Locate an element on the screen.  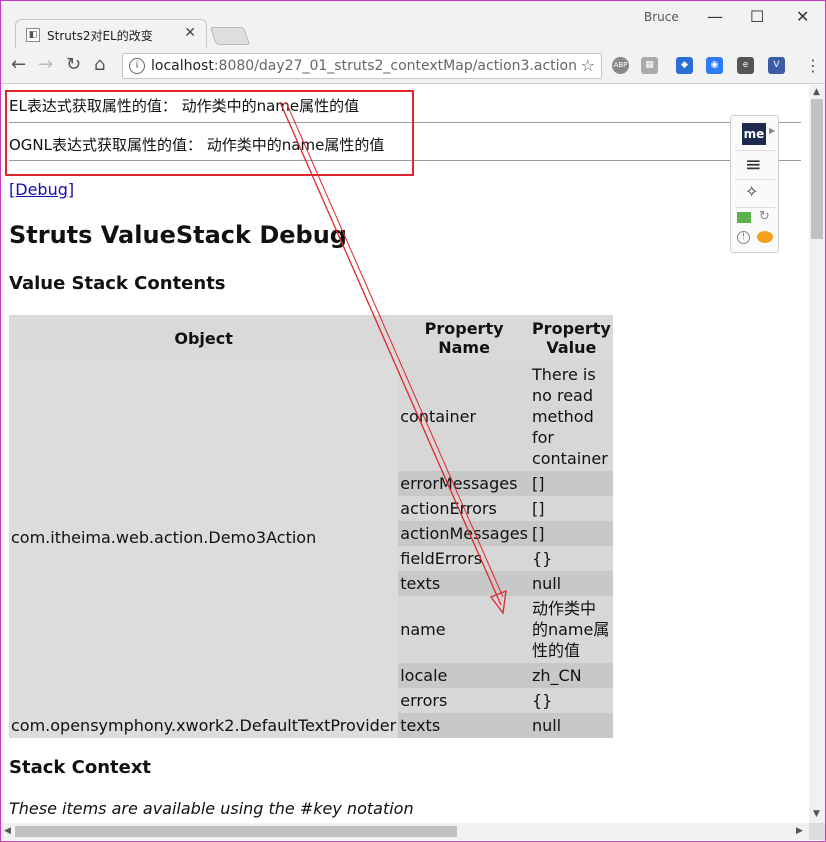
floating-extension-panel: me ▶ ≡ ✧ ↻ ! is located at coordinates (754, 184).